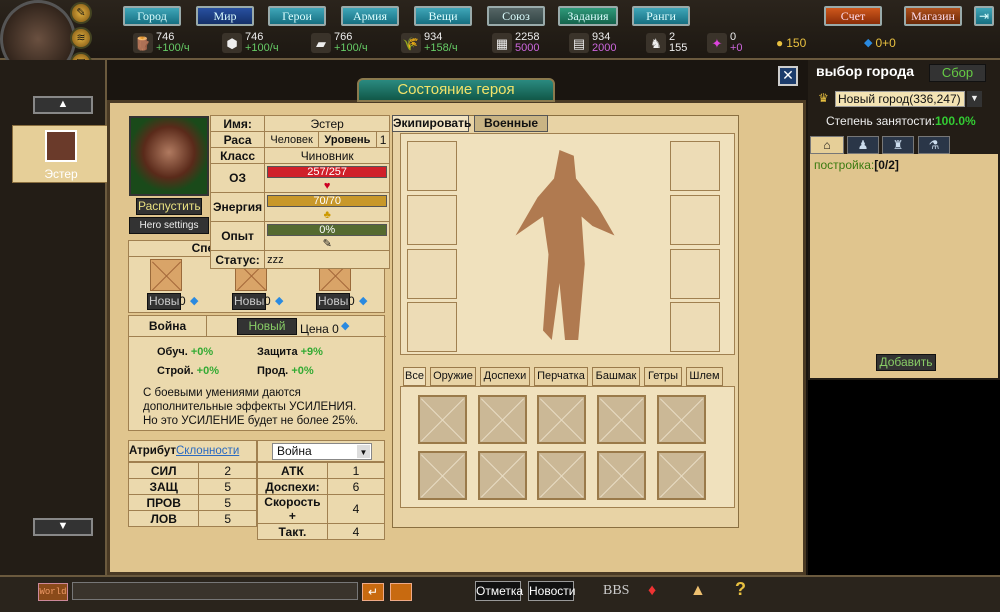  What do you see at coordinates (356, 470) in the screenshot?
I see `attr-value: 1` at bounding box center [356, 470].